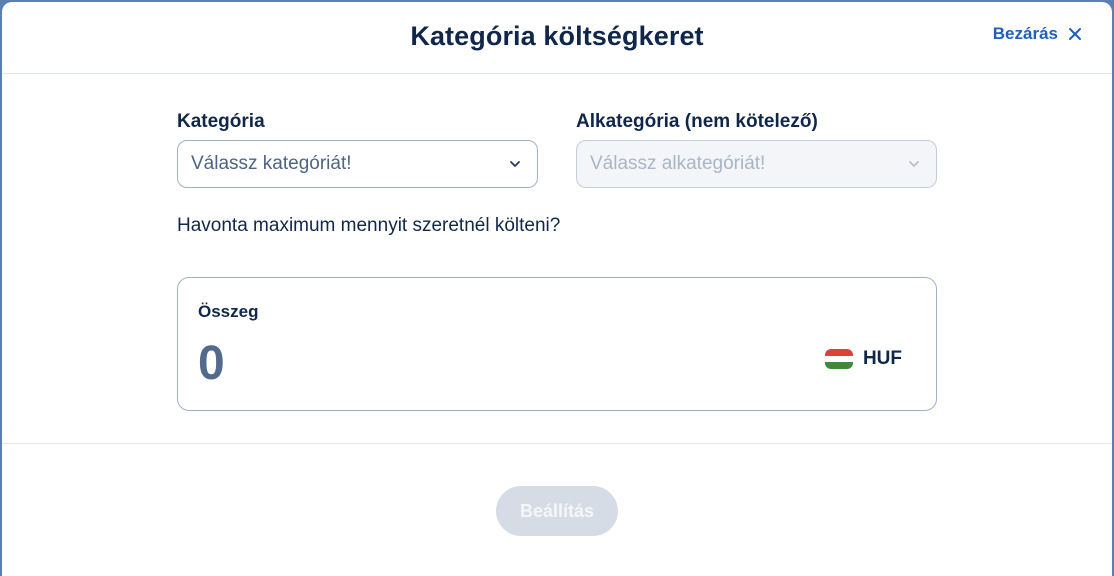 The height and width of the screenshot is (576, 1114). Describe the element at coordinates (211, 363) in the screenshot. I see `amount-value: 0` at that location.